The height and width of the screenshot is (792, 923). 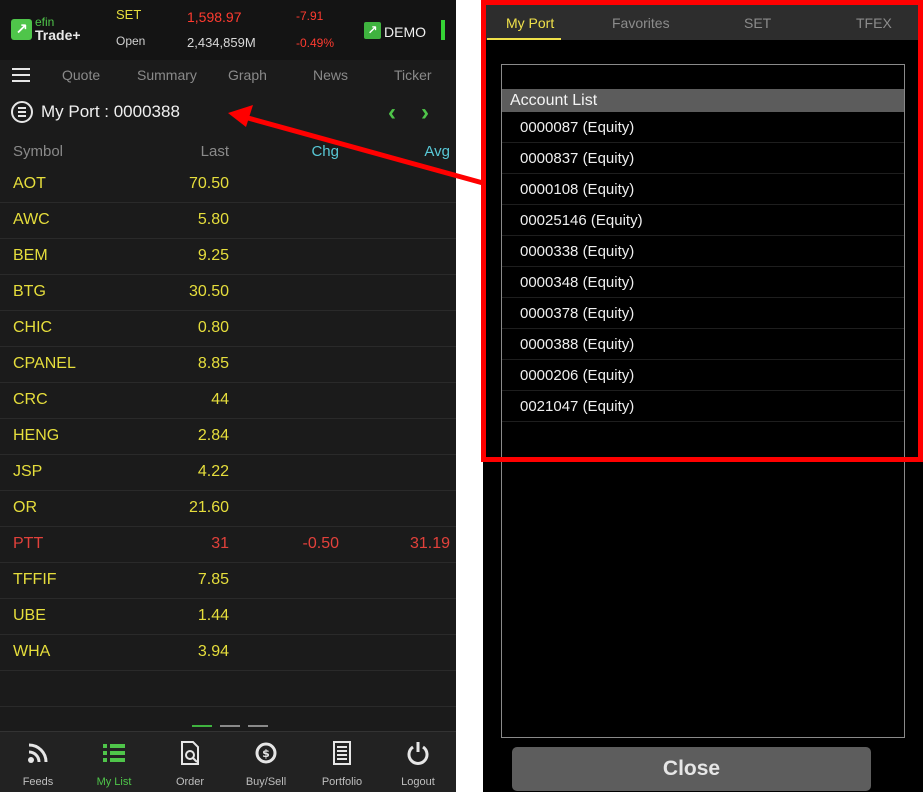 What do you see at coordinates (330, 75) in the screenshot?
I see `nav-news: News` at bounding box center [330, 75].